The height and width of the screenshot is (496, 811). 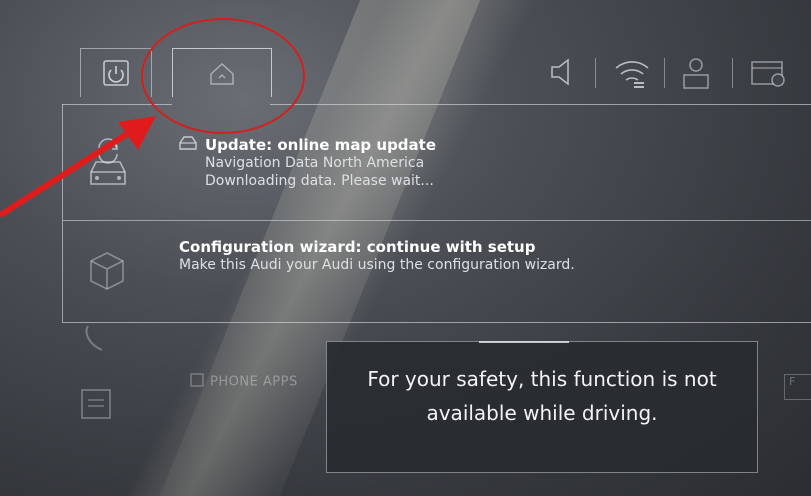 What do you see at coordinates (405, 73) in the screenshot?
I see `top-bar` at bounding box center [405, 73].